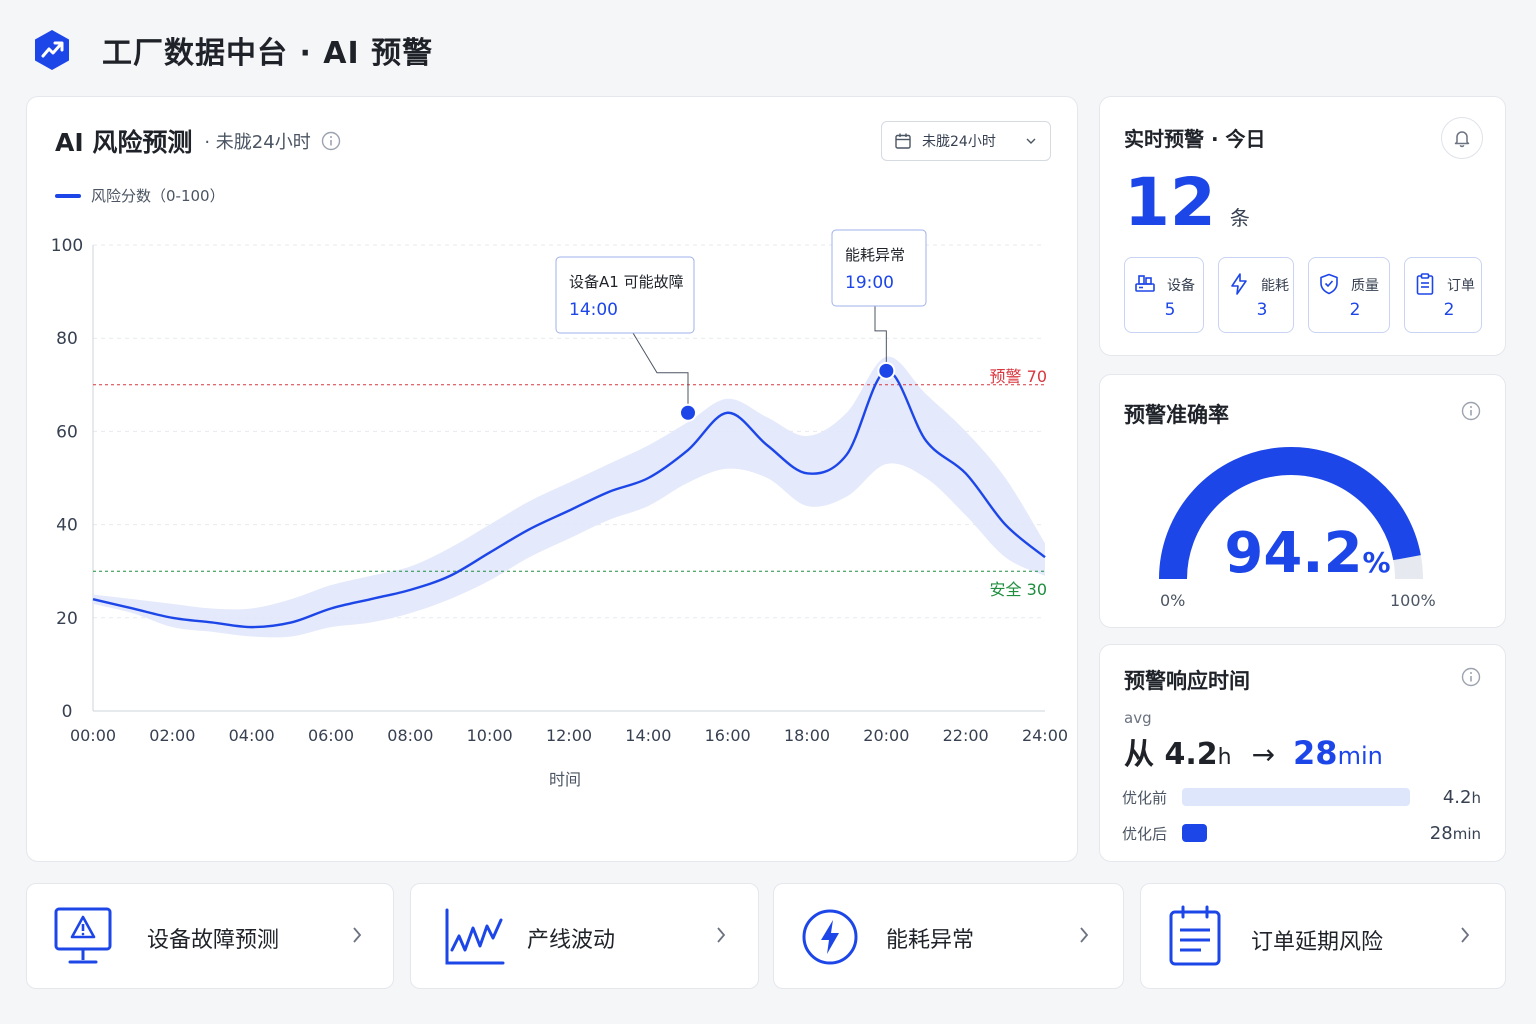 This screenshot has width=1536, height=1024. Describe the element at coordinates (1138, 718) in the screenshot. I see `response-avg-label: avg` at that location.